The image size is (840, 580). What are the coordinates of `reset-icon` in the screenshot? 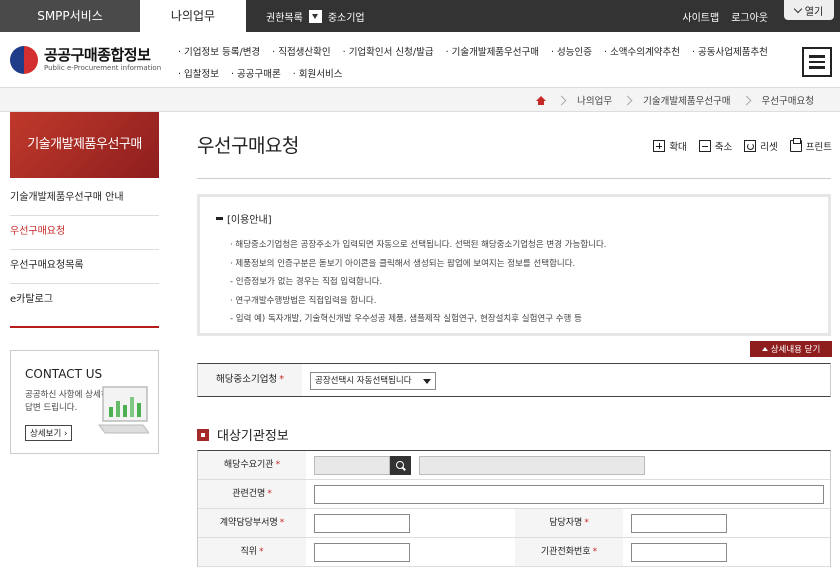 It's located at (750, 146).